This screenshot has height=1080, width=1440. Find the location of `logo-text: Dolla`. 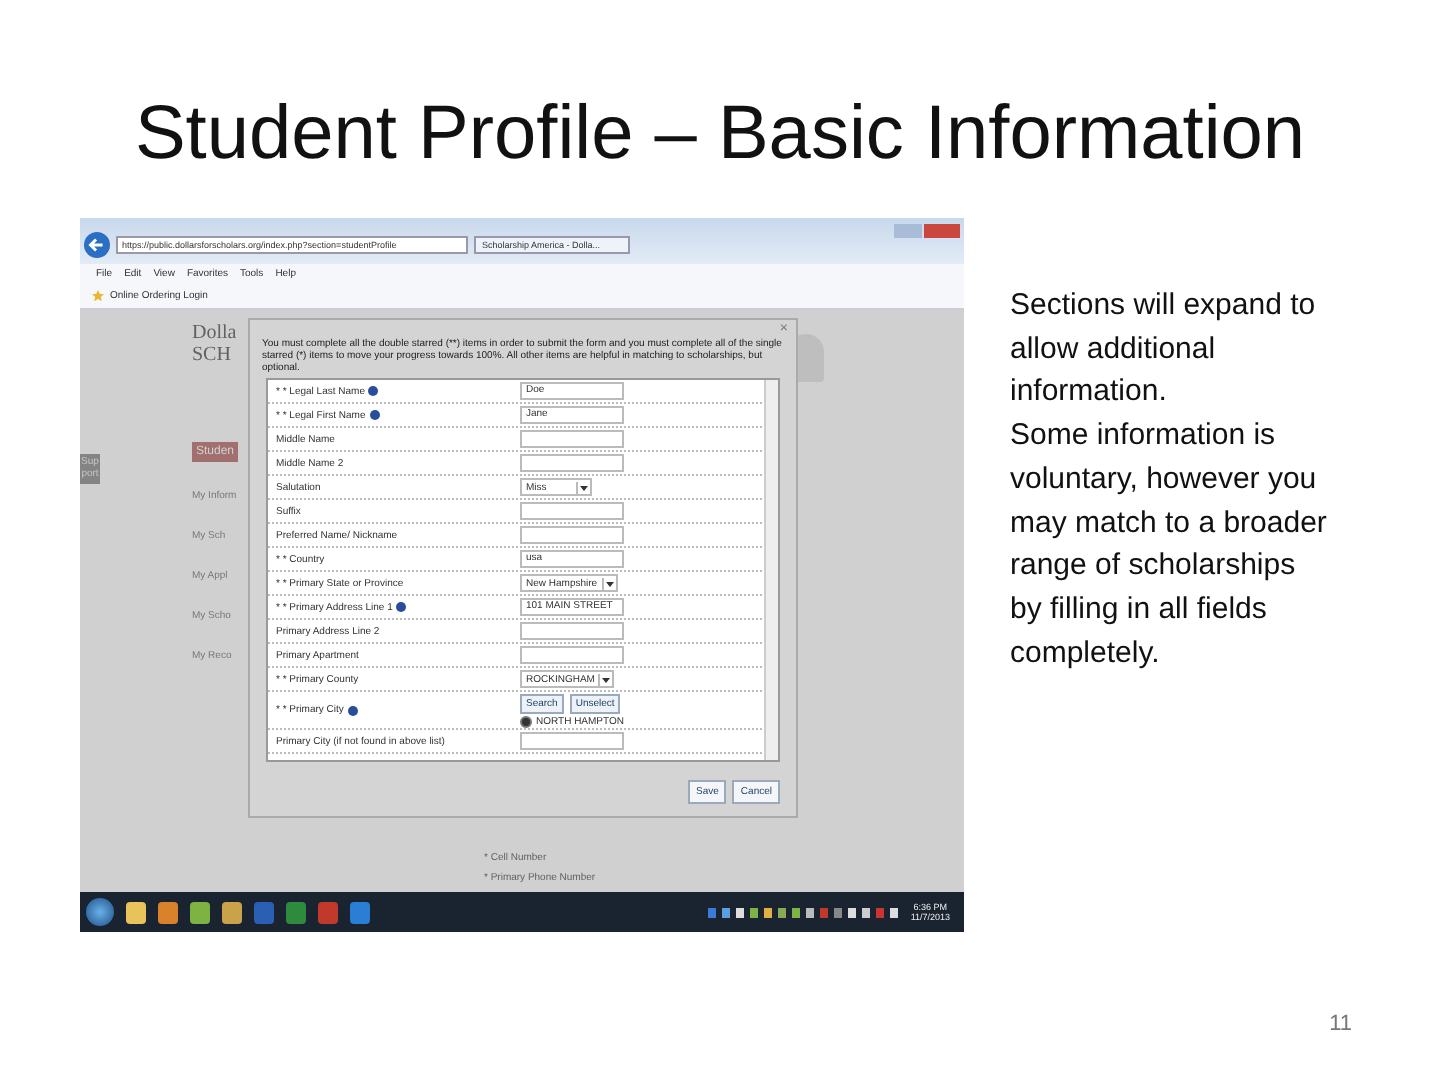

logo-text: Dolla is located at coordinates (214, 333).